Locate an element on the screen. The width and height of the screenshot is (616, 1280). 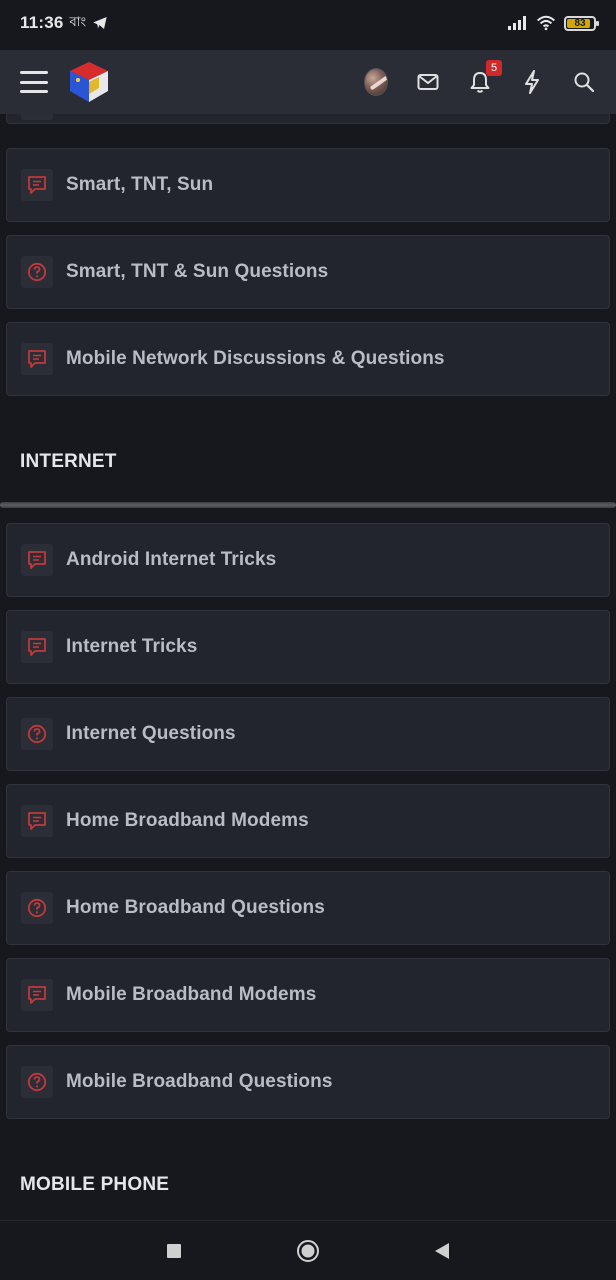
wifi-icon is located at coordinates (546, 23).